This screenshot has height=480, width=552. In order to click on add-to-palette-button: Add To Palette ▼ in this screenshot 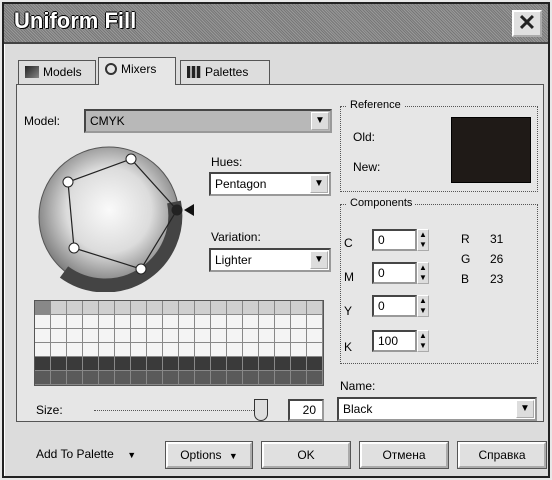, I will do `click(86, 454)`.